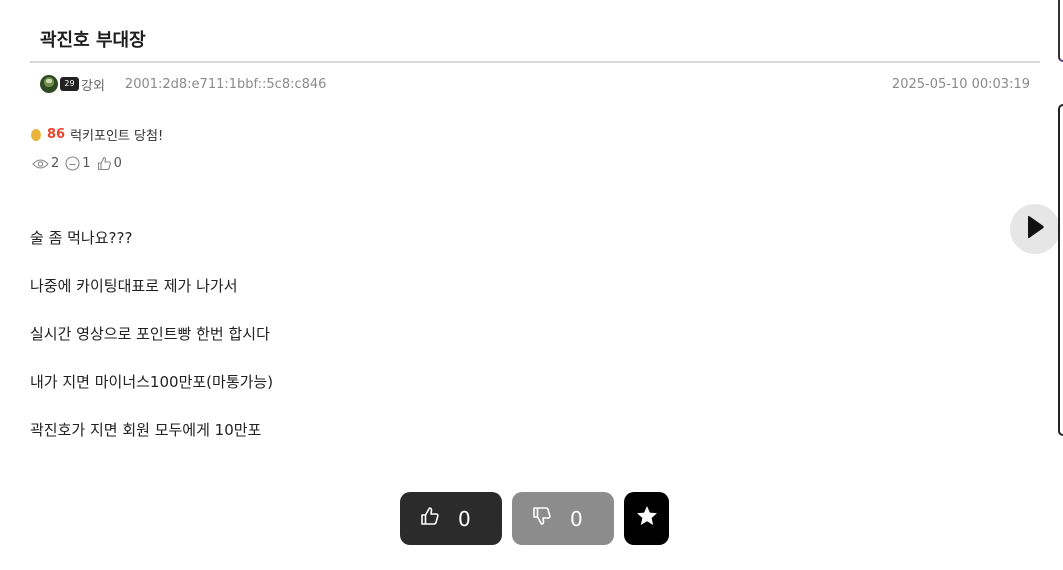  I want to click on lucky-points: 86, so click(56, 134).